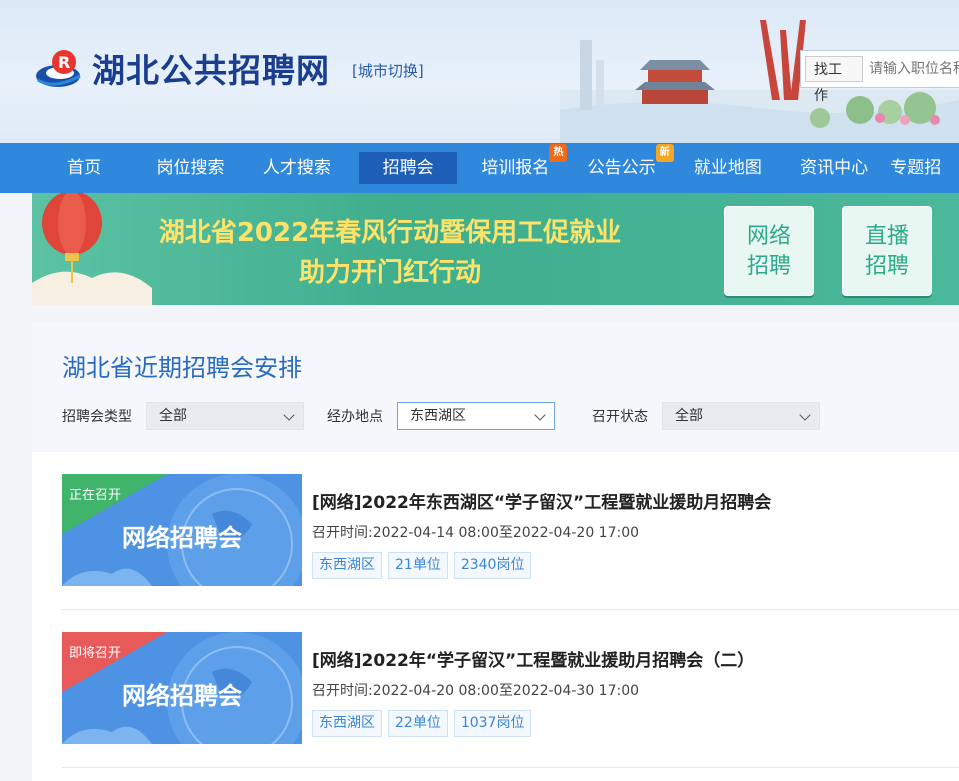  I want to click on logo-icon: R, so click(60, 68).